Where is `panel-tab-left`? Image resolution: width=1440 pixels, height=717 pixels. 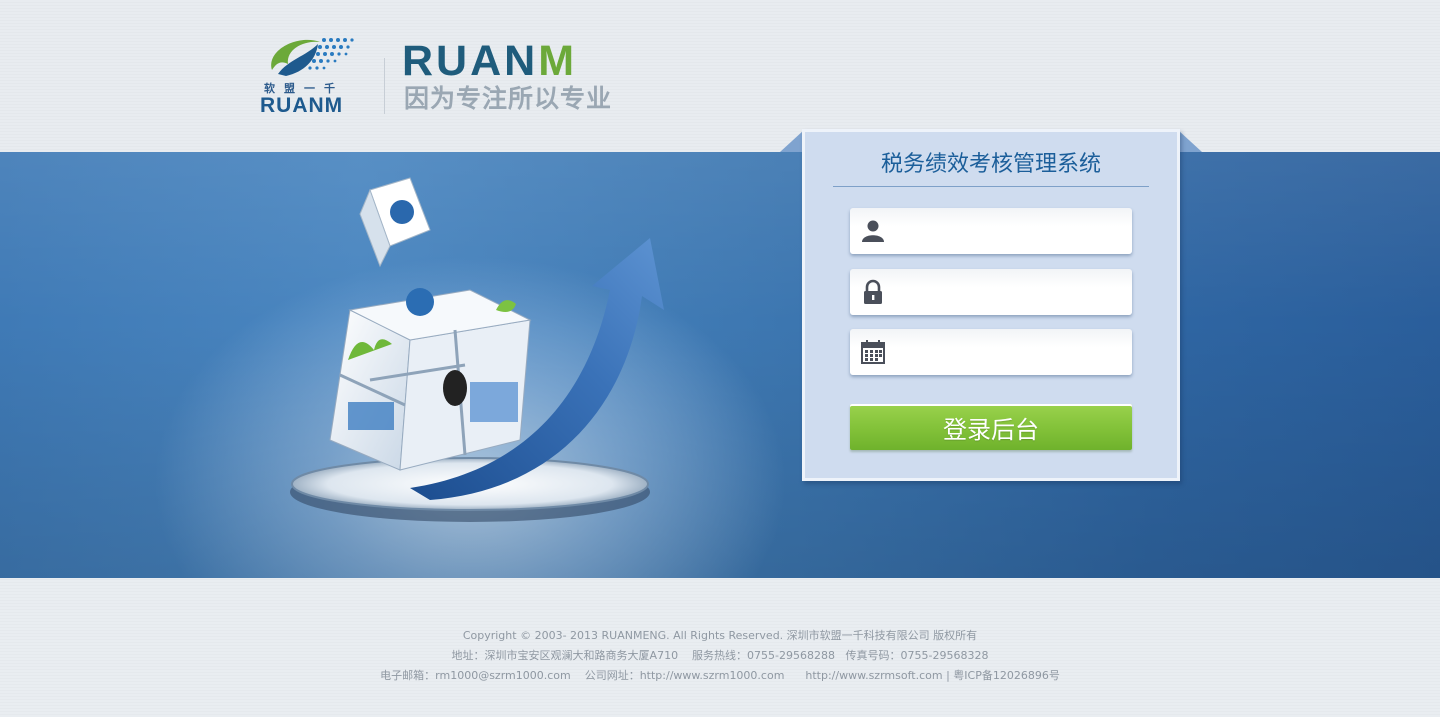 panel-tab-left is located at coordinates (792, 141).